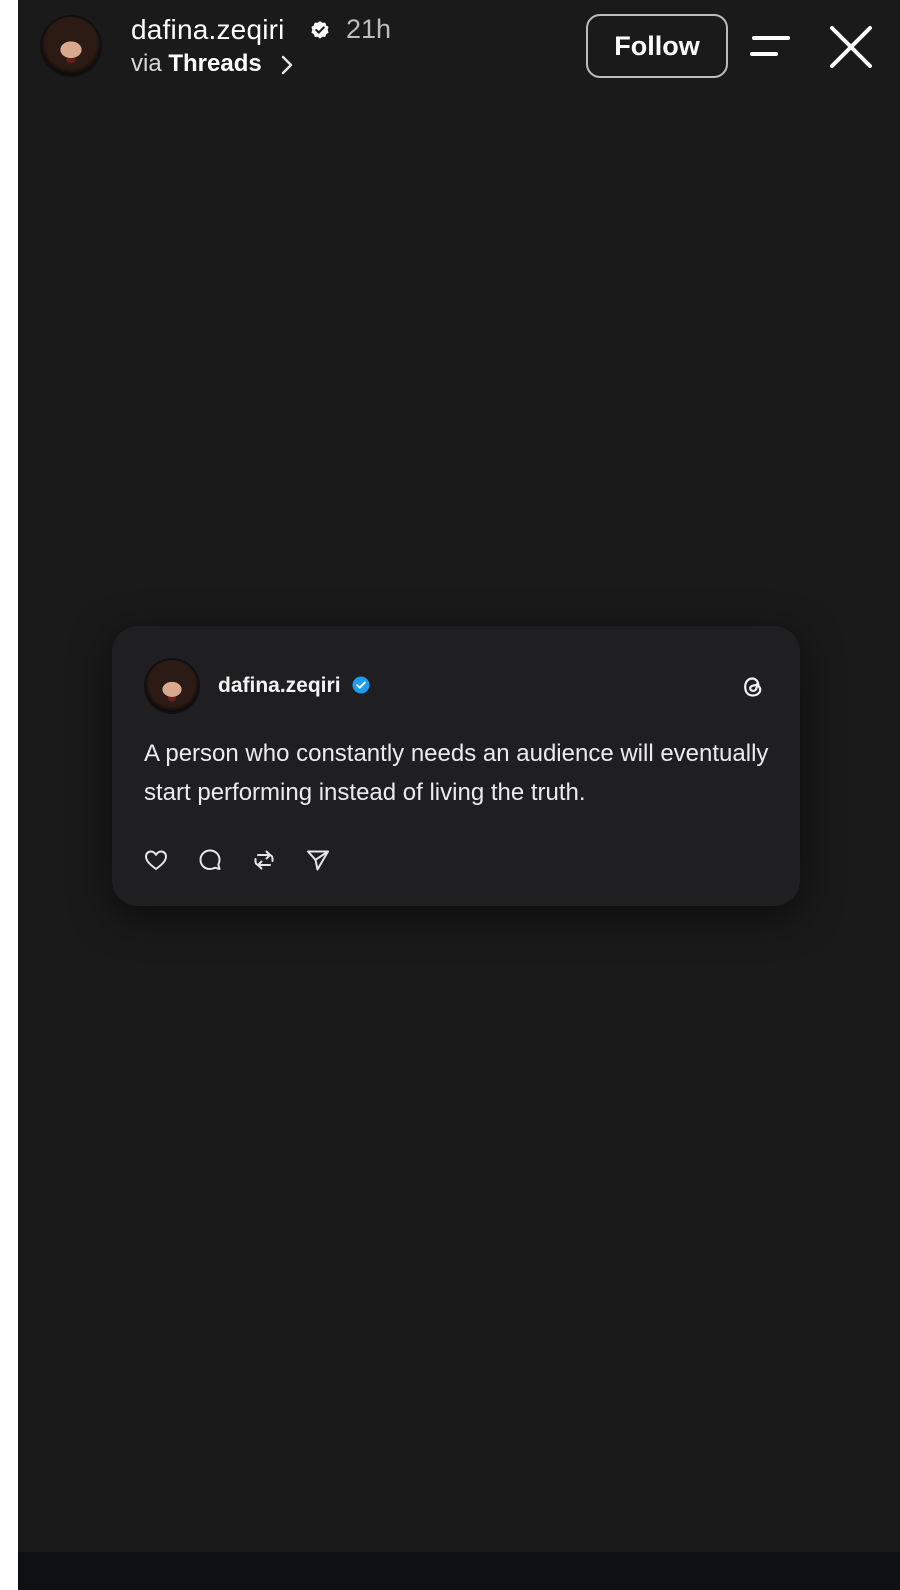 The width and height of the screenshot is (900, 1590). I want to click on post-time: 21h, so click(369, 29).